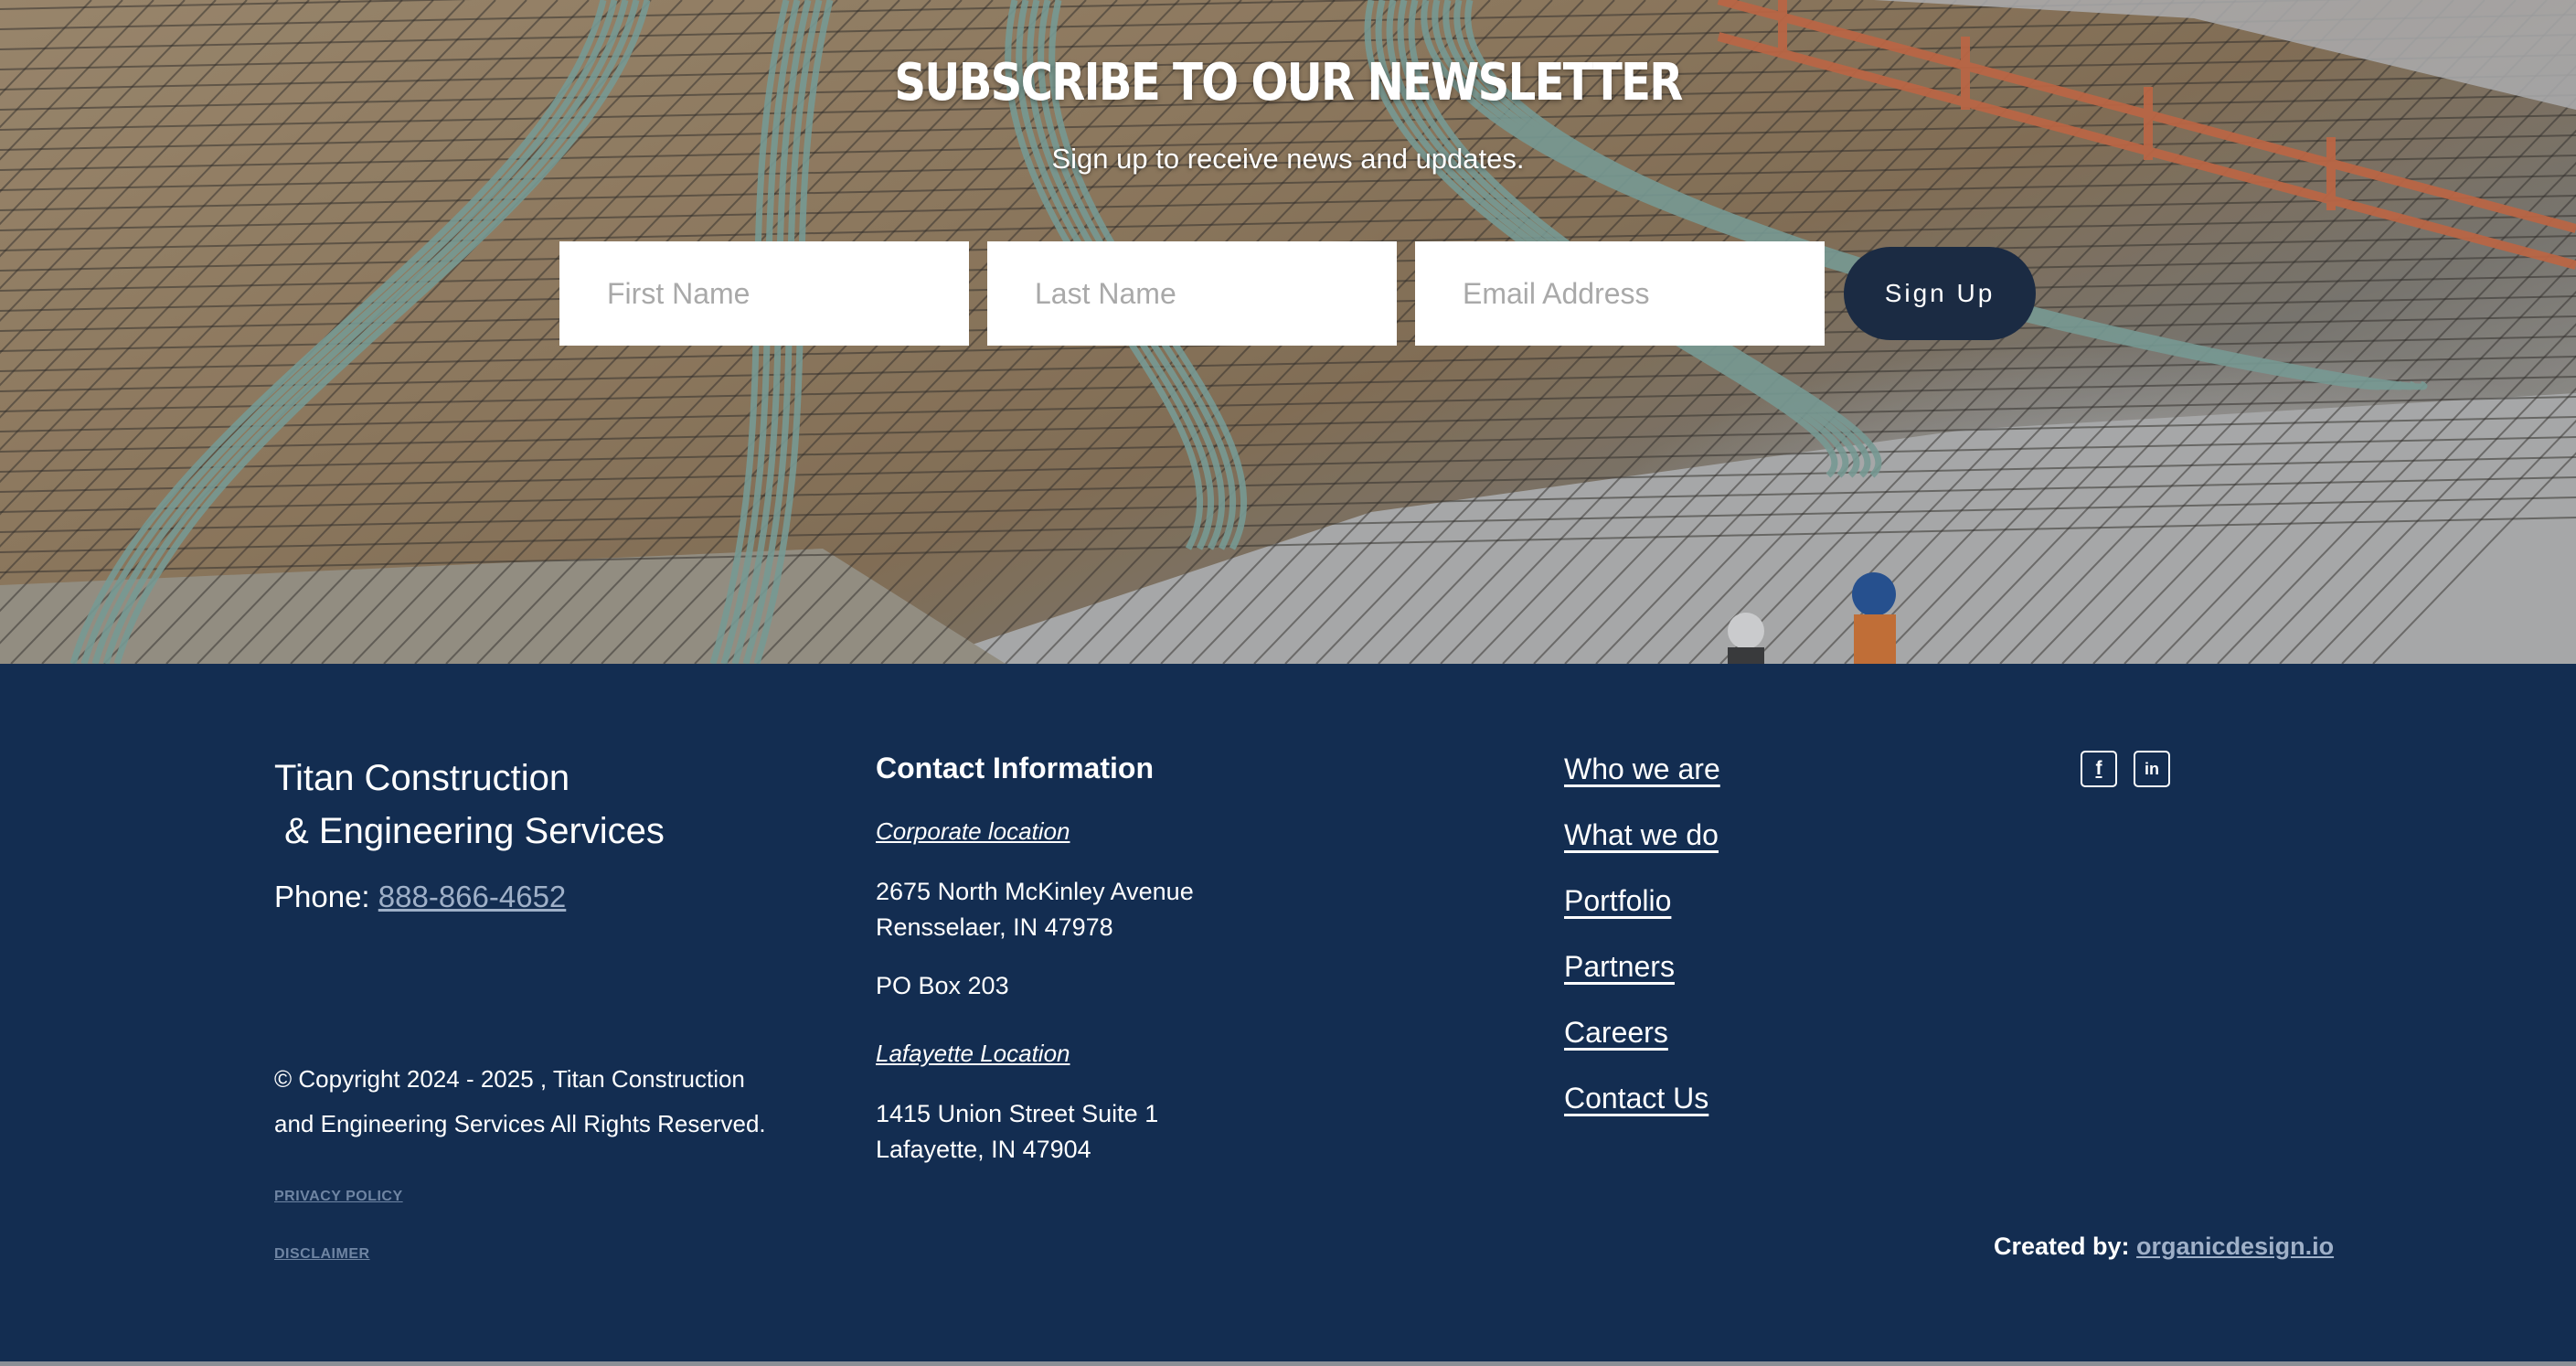 Image resolution: width=2576 pixels, height=1366 pixels. I want to click on disclaimer-link: DISCLAIMER, so click(322, 1254).